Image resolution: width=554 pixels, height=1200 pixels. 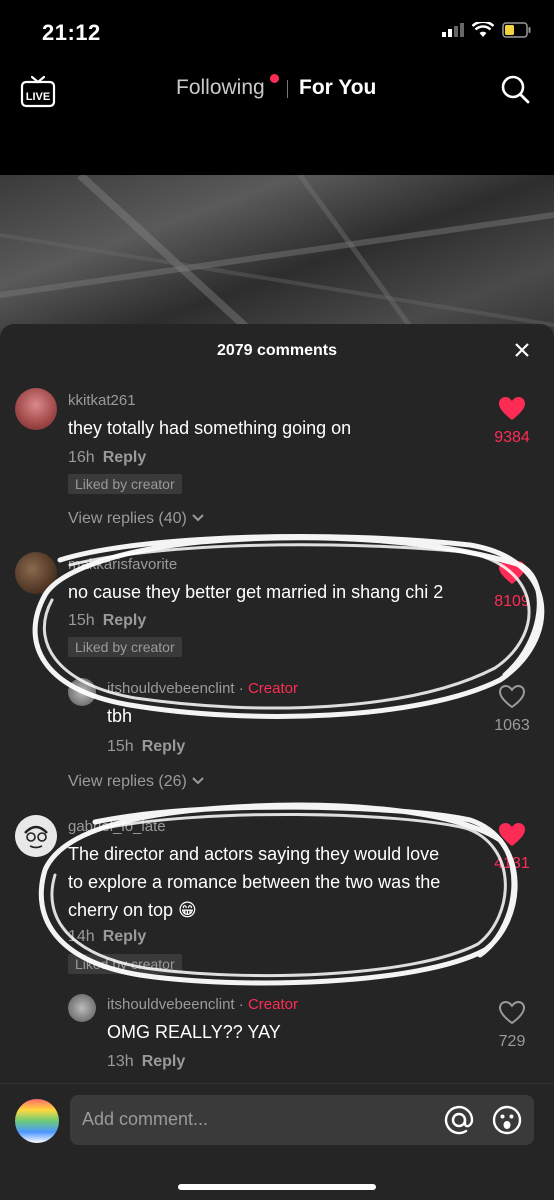 I want to click on top-nav: LIVE Following For You, so click(x=277, y=90).